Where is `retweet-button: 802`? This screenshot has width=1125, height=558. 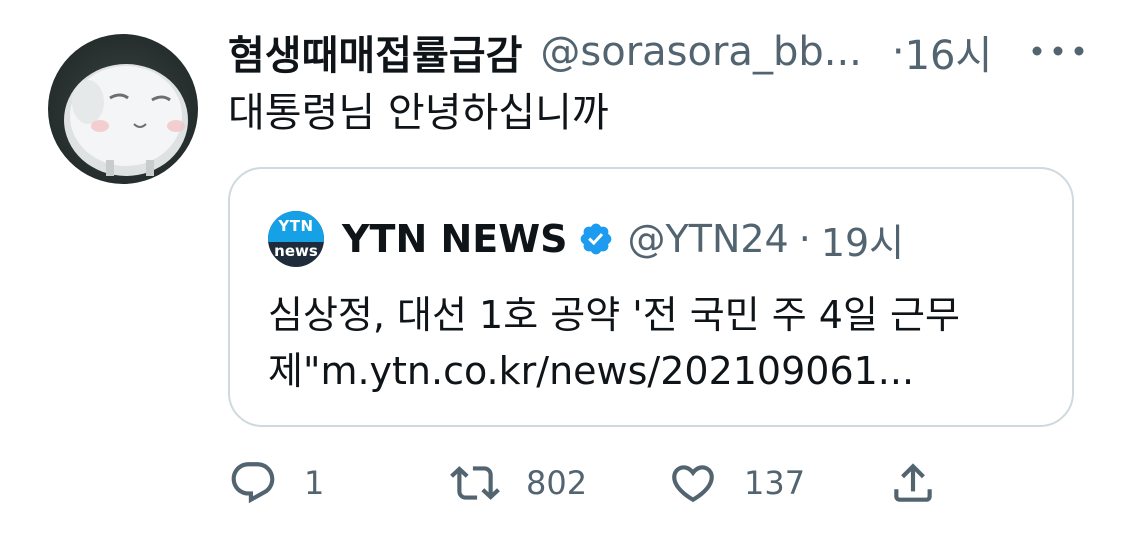
retweet-button: 802 is located at coordinates (518, 483).